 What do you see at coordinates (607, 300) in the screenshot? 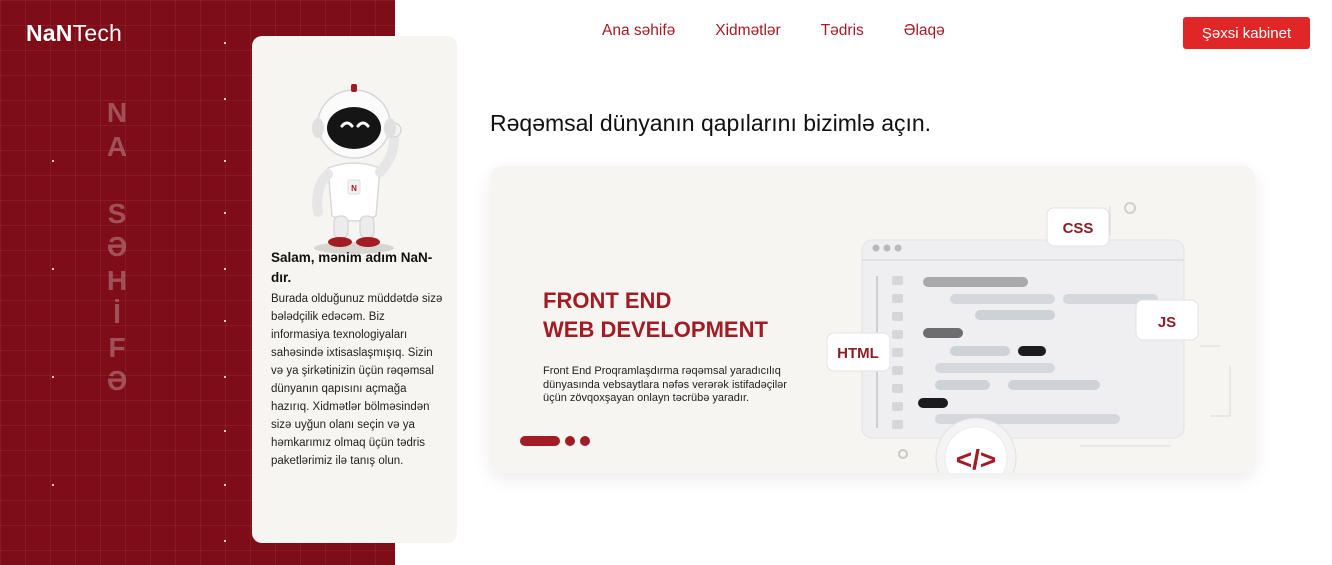
I see `banner-title-line: FRONT END` at bounding box center [607, 300].